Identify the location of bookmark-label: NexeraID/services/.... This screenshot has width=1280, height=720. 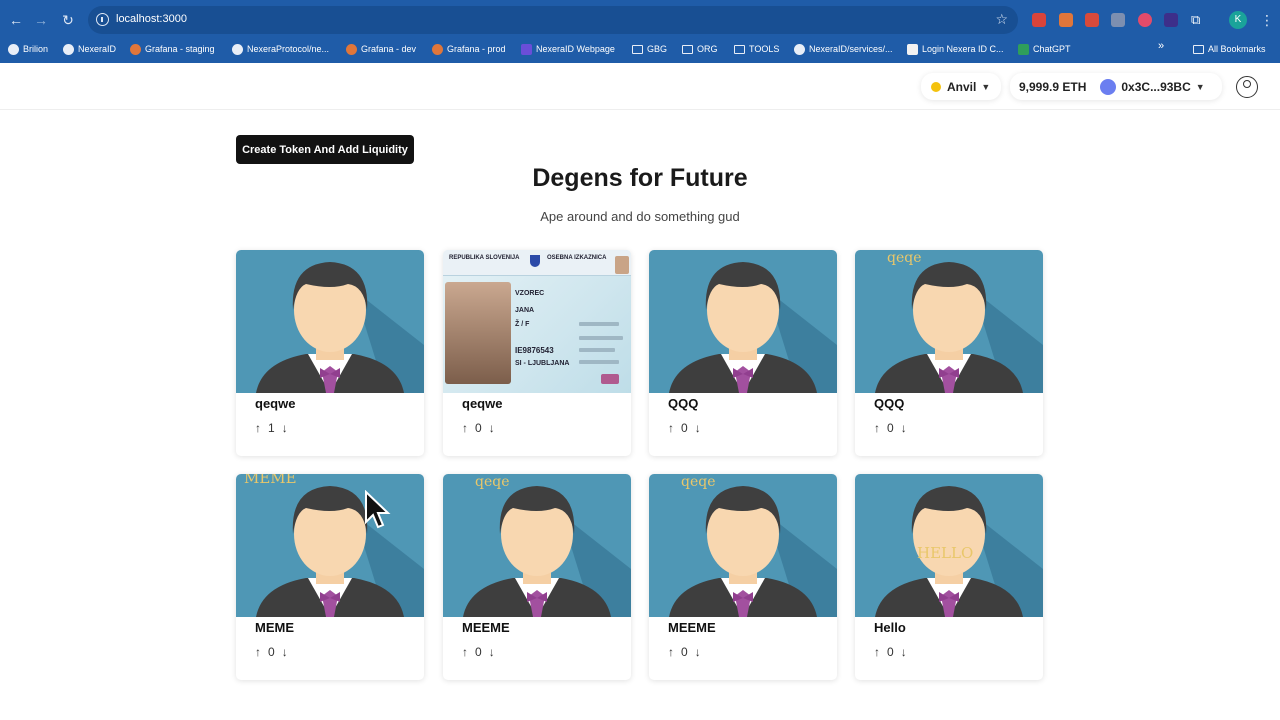
(851, 49).